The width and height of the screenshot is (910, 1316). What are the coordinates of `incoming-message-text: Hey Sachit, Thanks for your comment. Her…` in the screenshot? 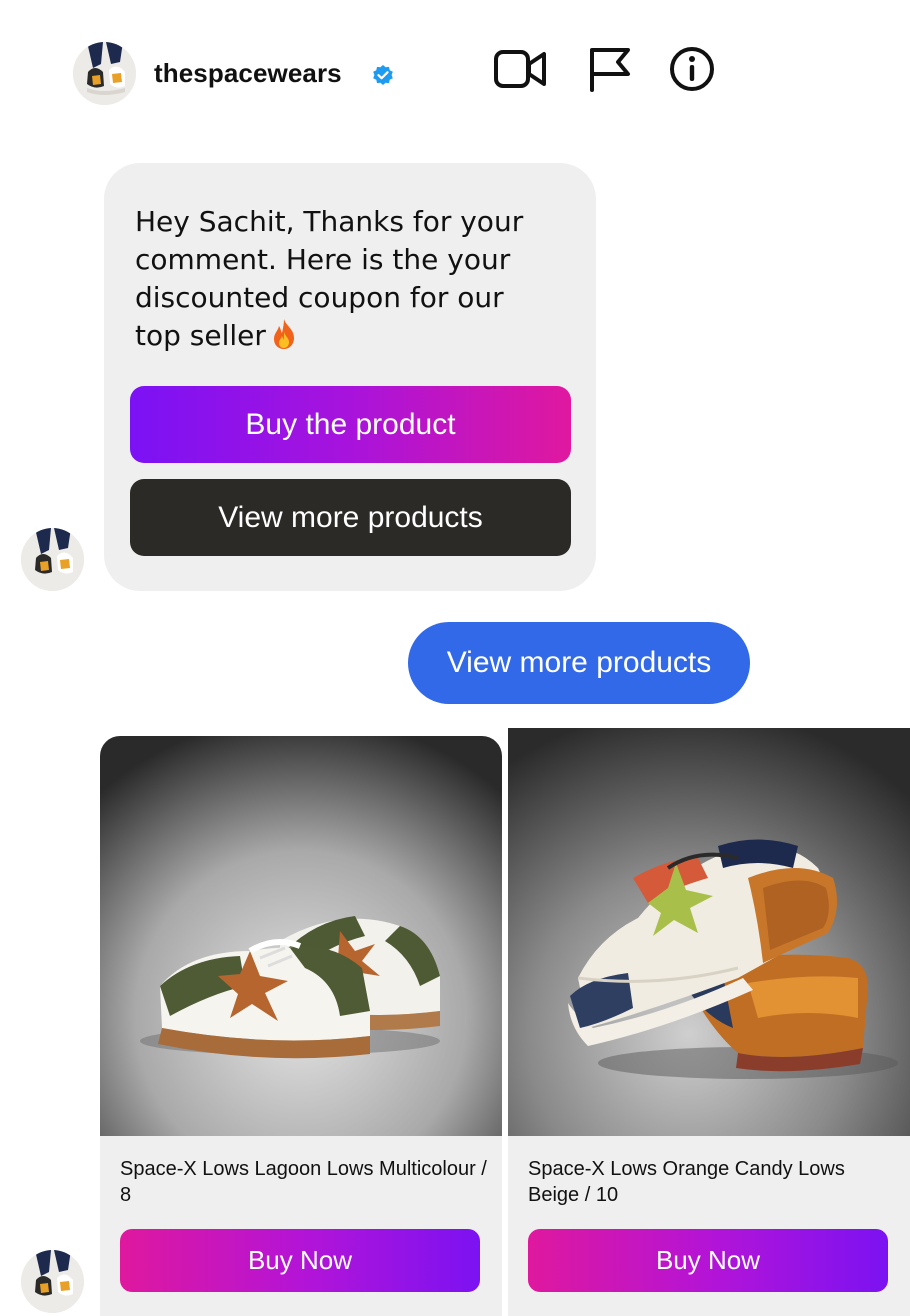 It's located at (345, 279).